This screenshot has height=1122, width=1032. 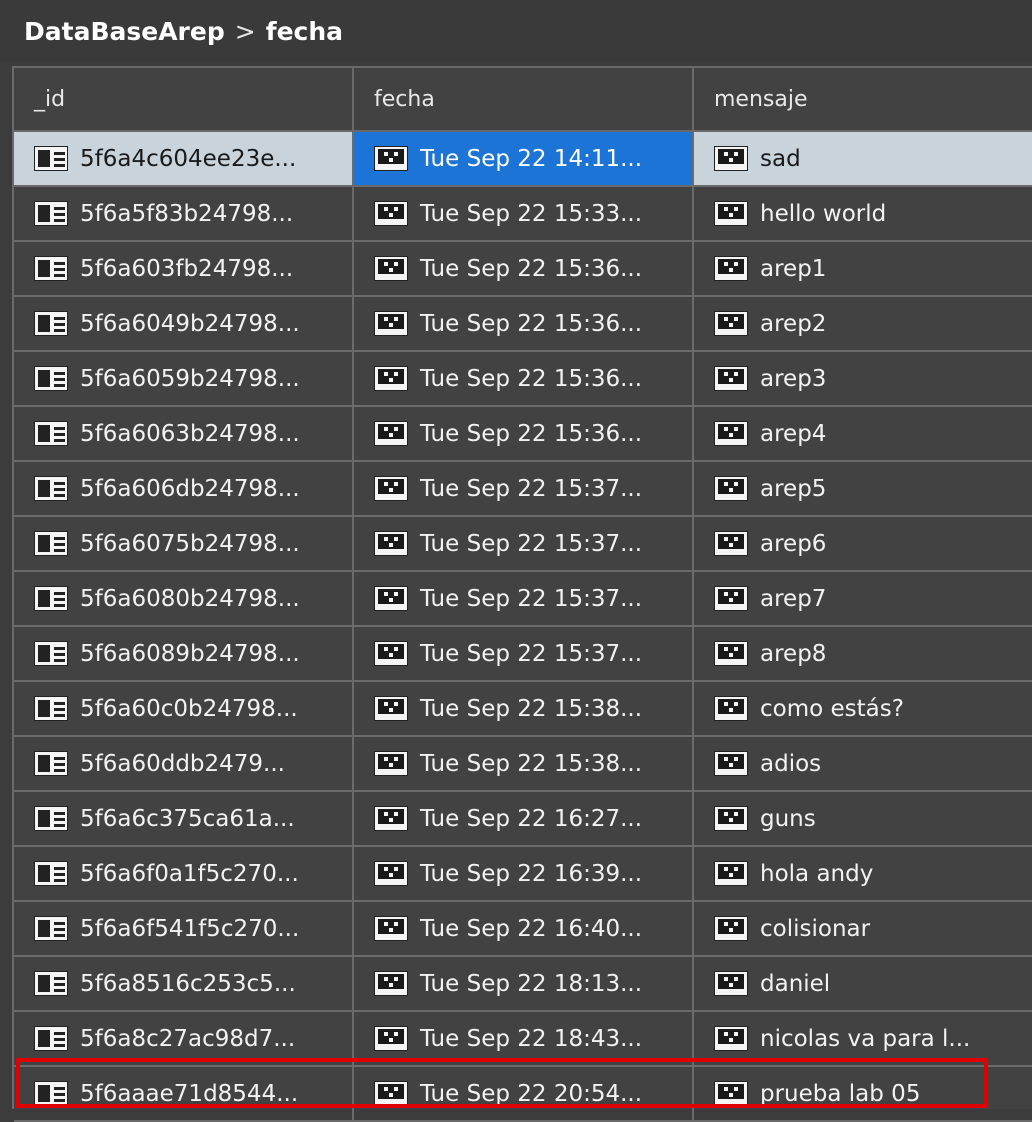 What do you see at coordinates (793, 653) in the screenshot?
I see `cell-mensaje-text: arep8` at bounding box center [793, 653].